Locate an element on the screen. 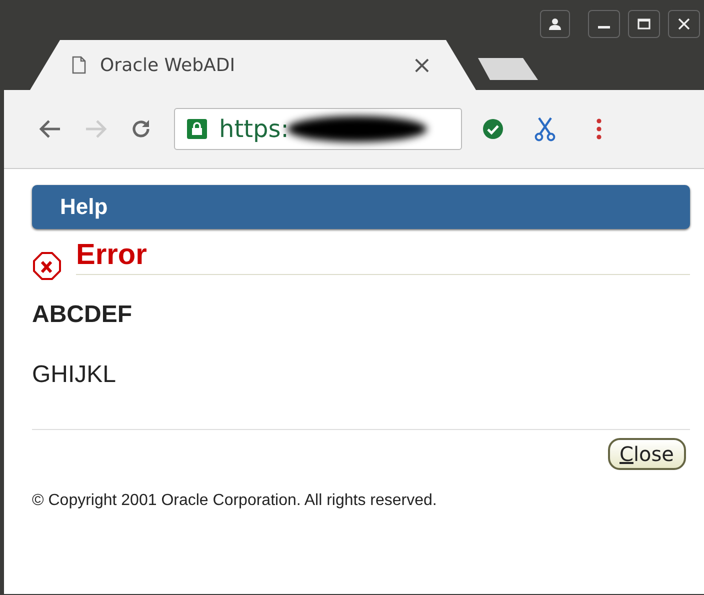 The image size is (704, 595). close-icon is located at coordinates (684, 24).